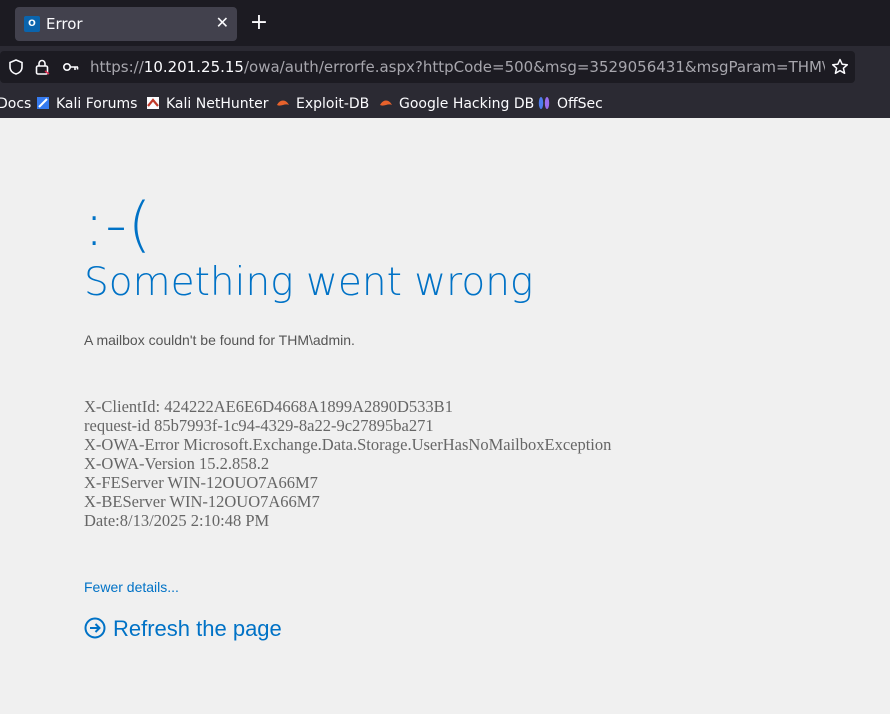 Image resolution: width=890 pixels, height=714 pixels. I want to click on bookmark-kali-nethunter: Kali NetHunter, so click(207, 104).